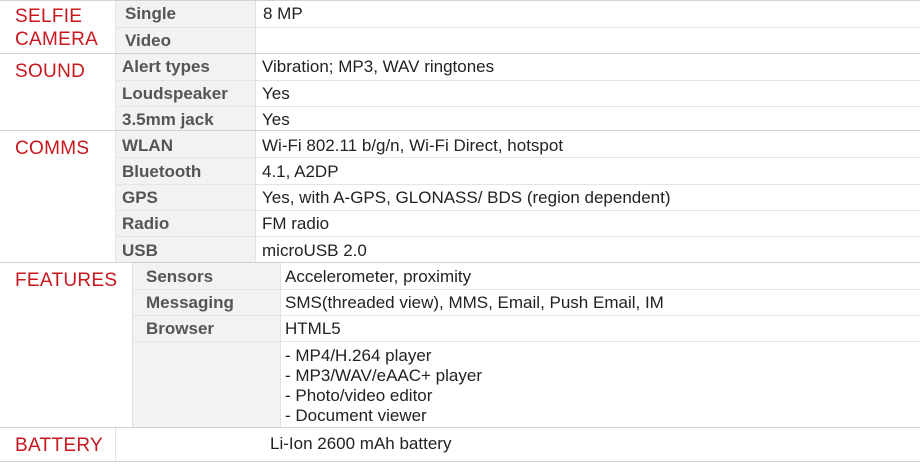  I want to click on spec-label-radio: Radio, so click(146, 223).